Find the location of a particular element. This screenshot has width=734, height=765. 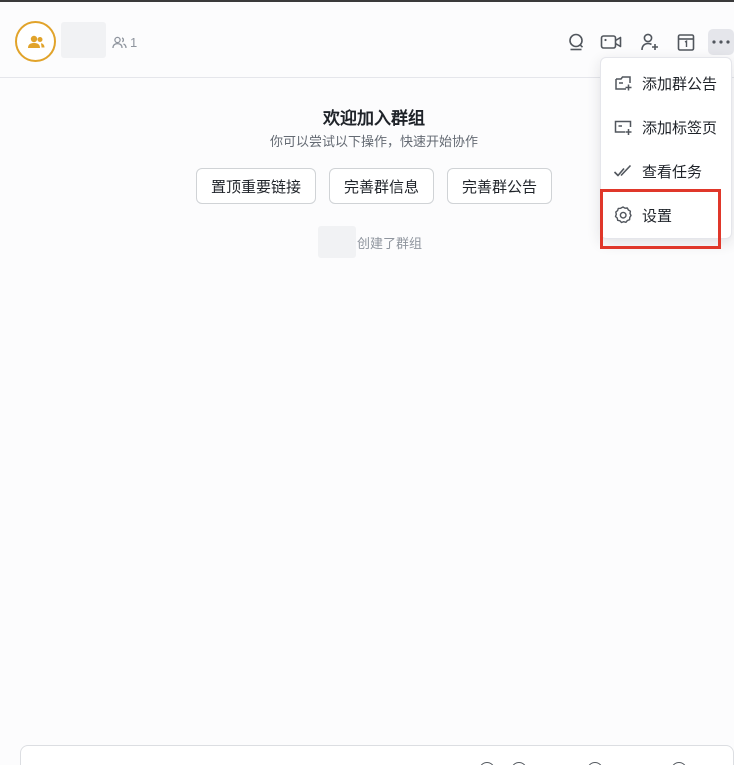

member-count: 1 is located at coordinates (124, 42).